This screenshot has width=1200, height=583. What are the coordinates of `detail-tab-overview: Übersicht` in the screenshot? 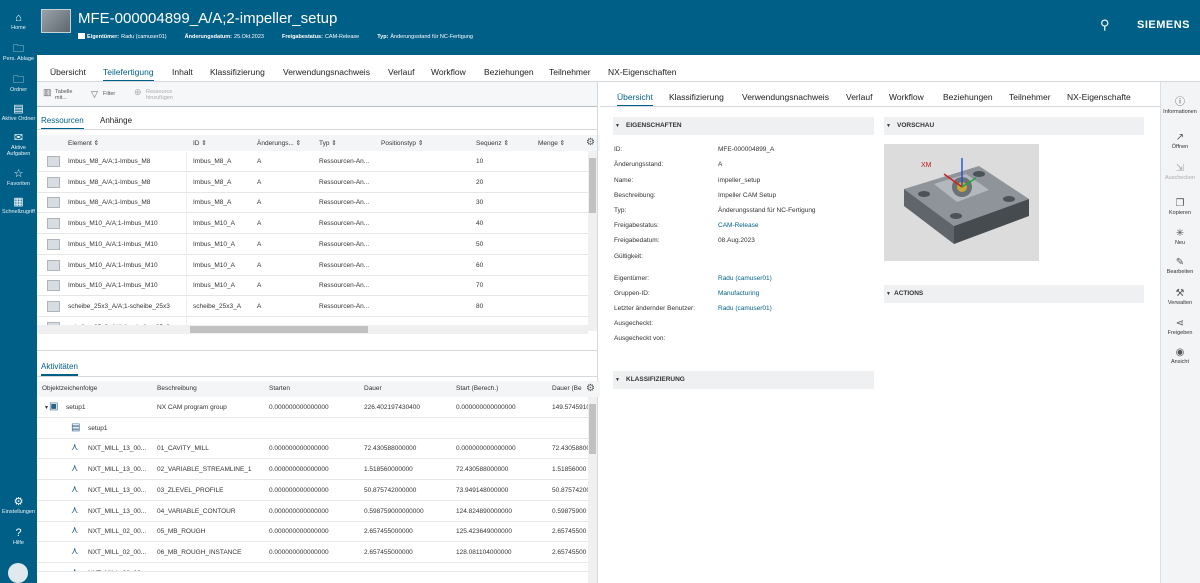 It's located at (635, 99).